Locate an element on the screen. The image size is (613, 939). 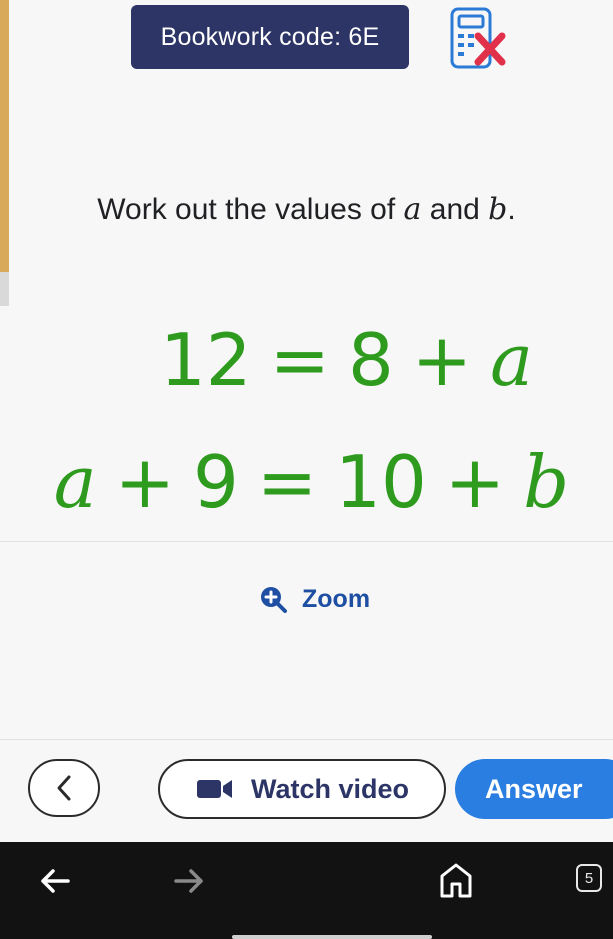
question-text: Work out the values of a and b. is located at coordinates (306, 209).